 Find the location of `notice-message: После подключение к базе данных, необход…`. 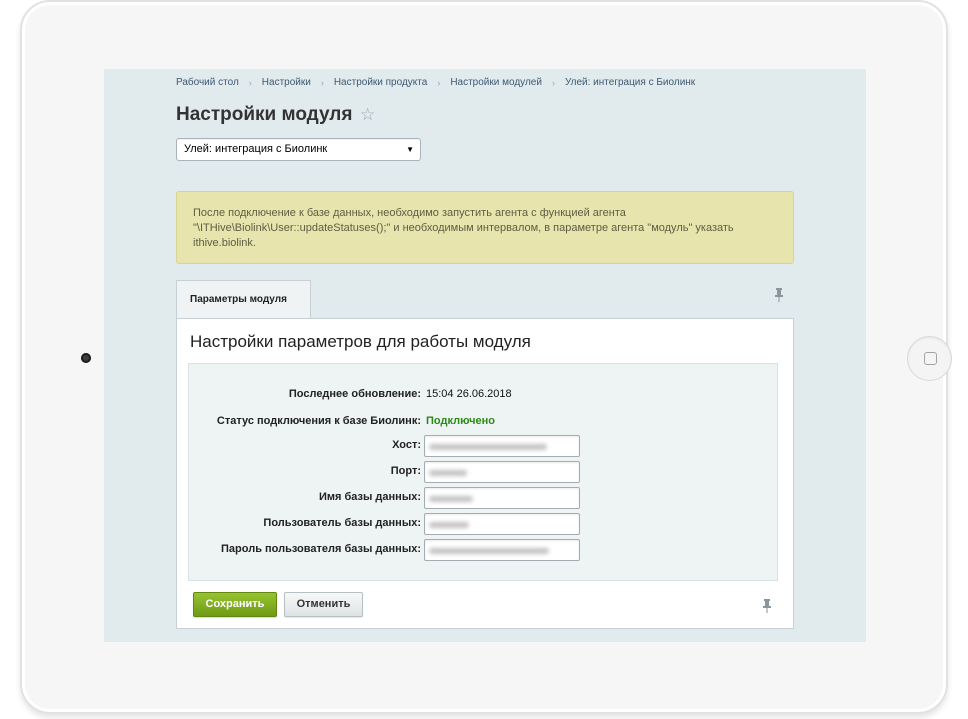

notice-message: После подключение к базе данных, необход… is located at coordinates (485, 227).